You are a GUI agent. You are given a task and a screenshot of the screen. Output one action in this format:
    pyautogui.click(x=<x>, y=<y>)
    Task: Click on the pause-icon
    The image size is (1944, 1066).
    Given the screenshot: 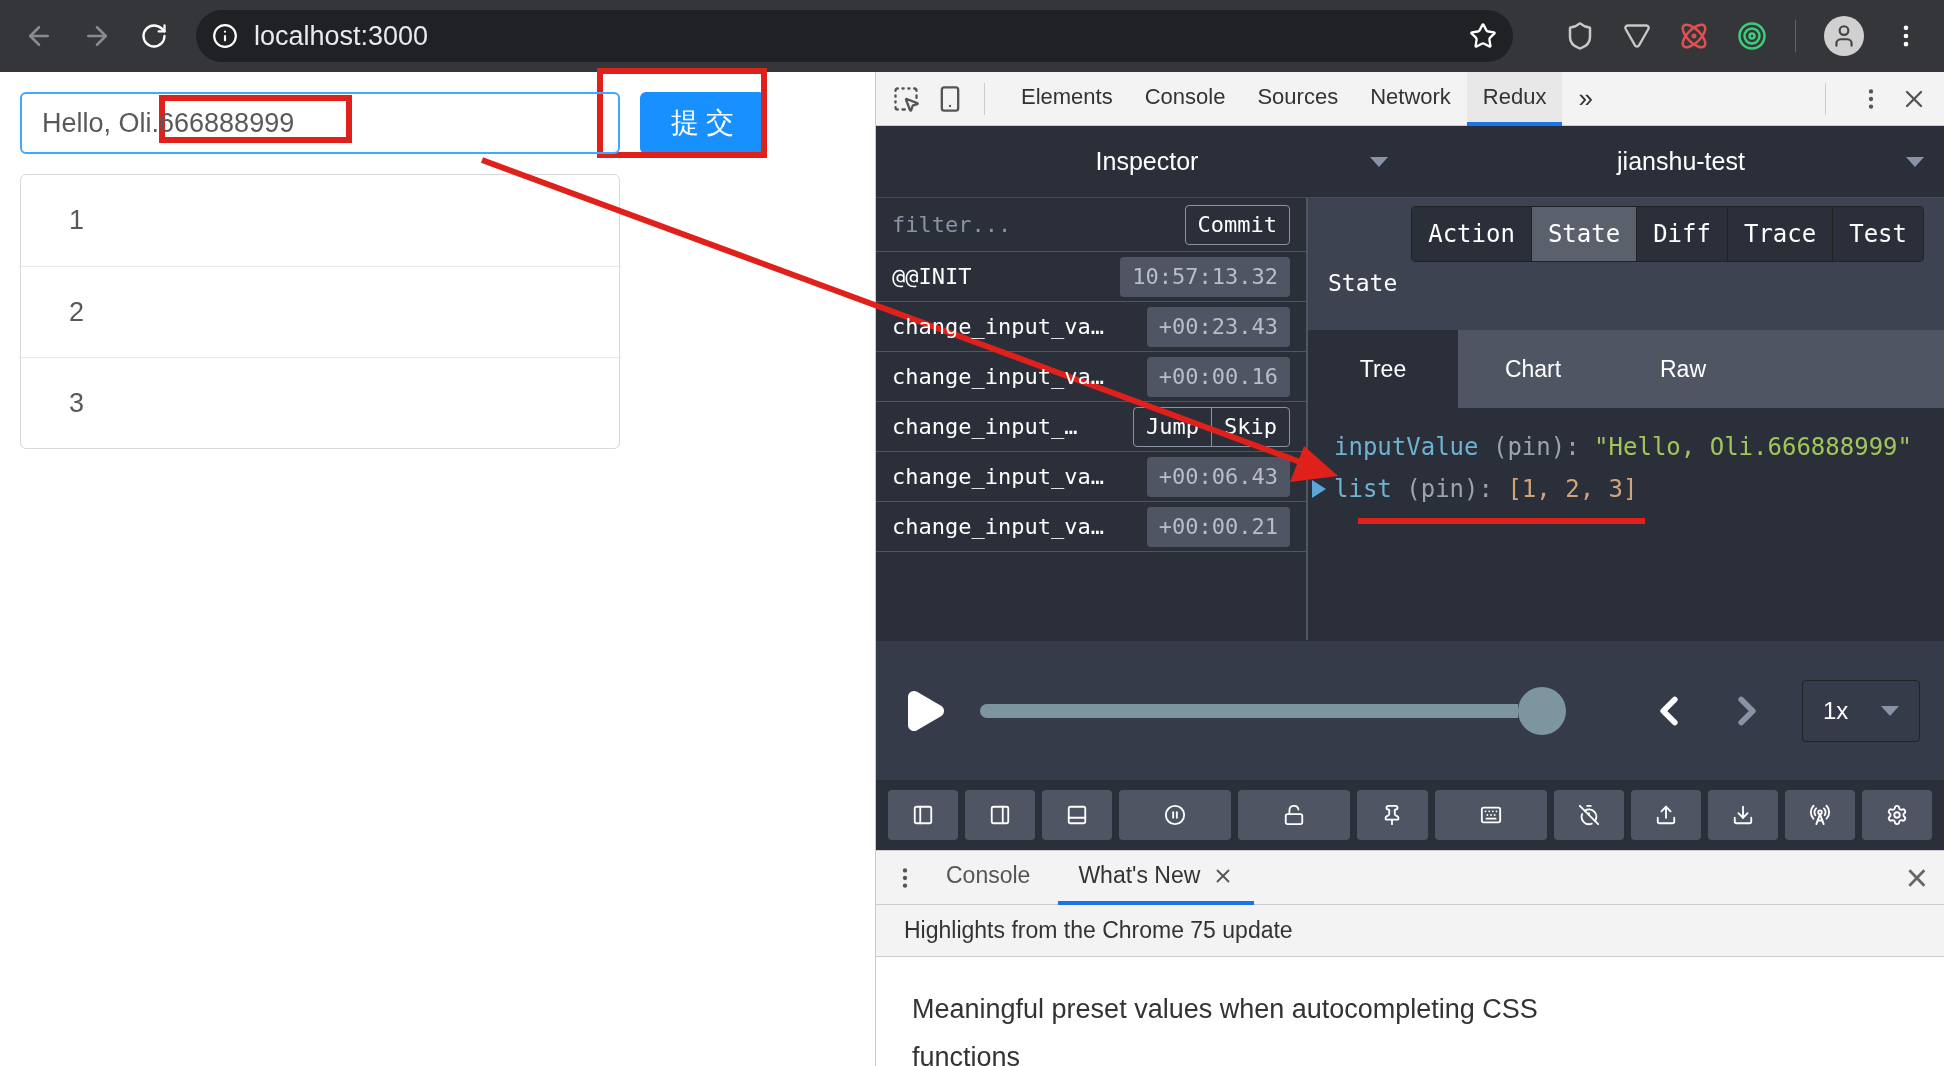 What is the action you would take?
    pyautogui.click(x=1175, y=815)
    